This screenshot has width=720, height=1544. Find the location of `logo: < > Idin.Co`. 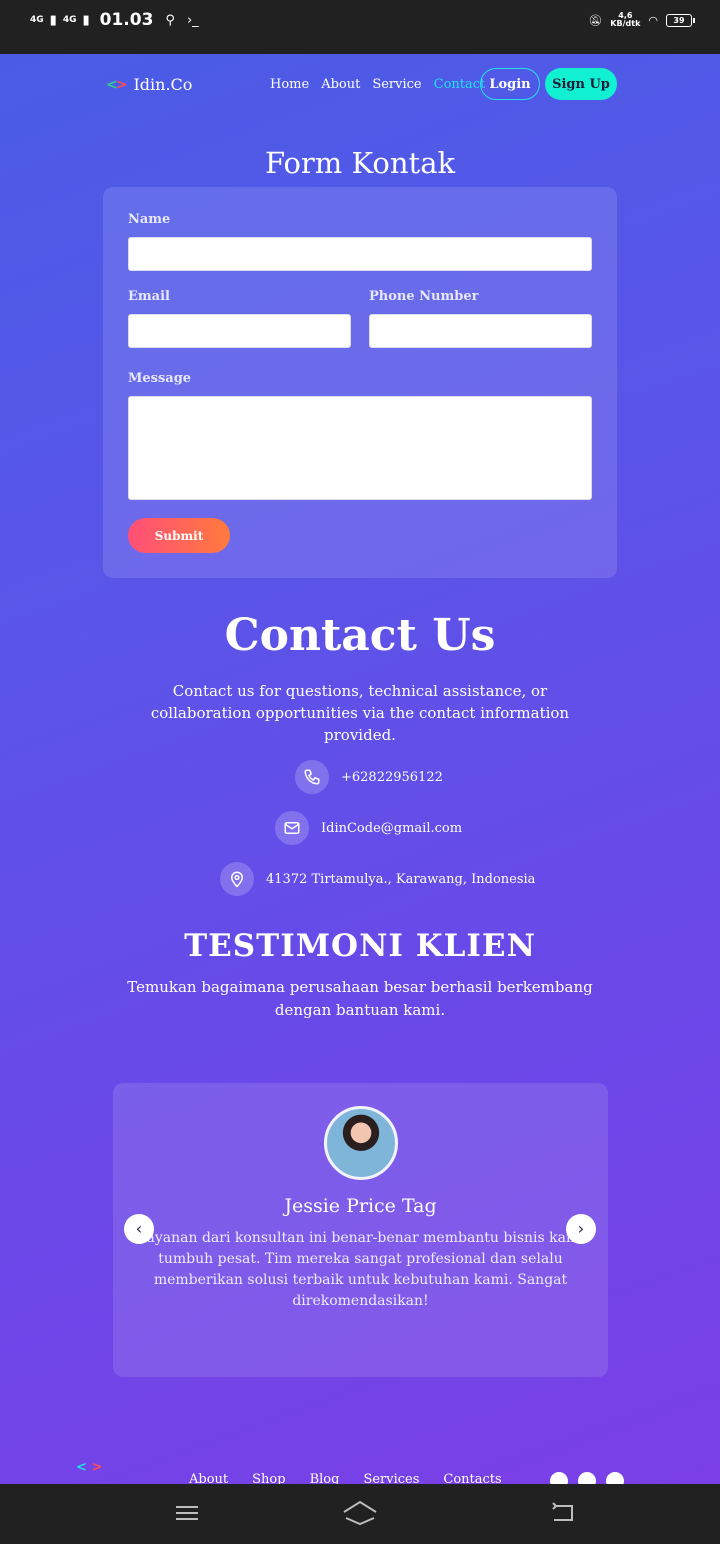

logo: < > Idin.Co is located at coordinates (149, 84).